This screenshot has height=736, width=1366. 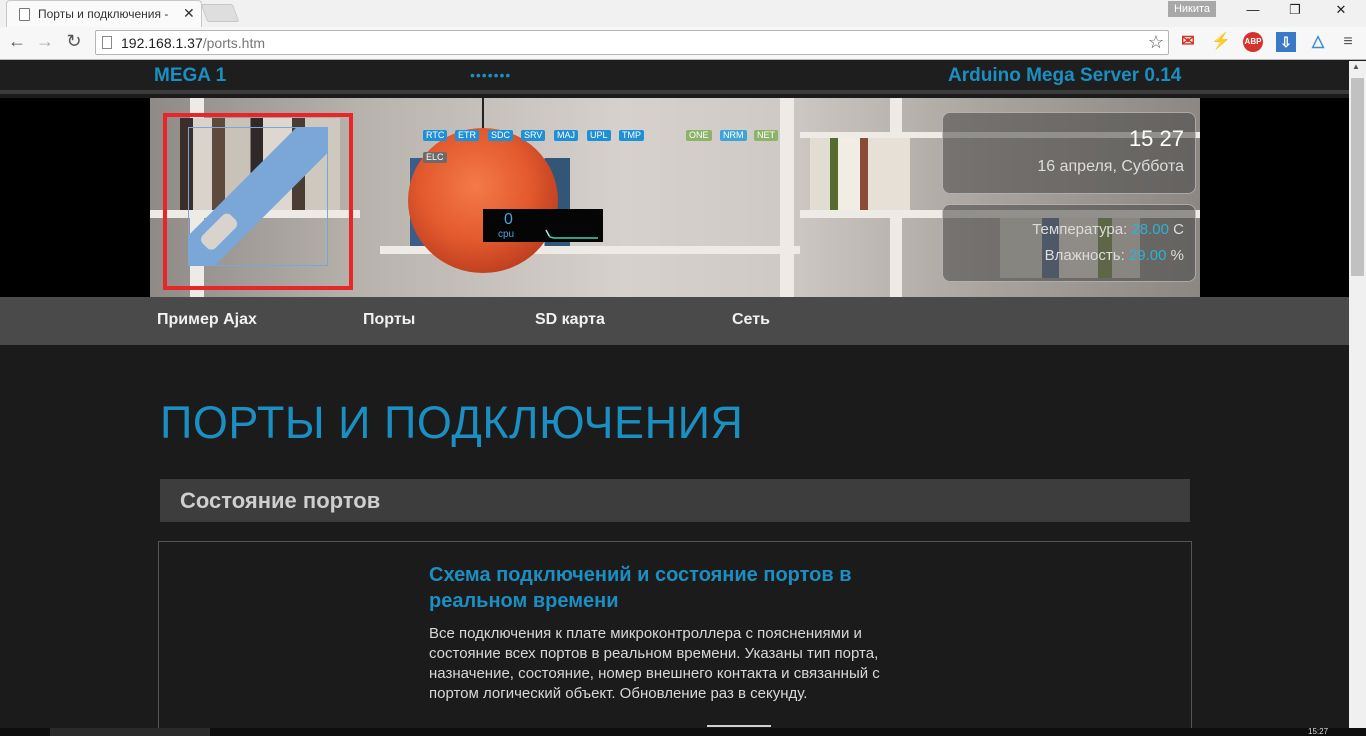 I want to click on clock-card, so click(x=1069, y=153).